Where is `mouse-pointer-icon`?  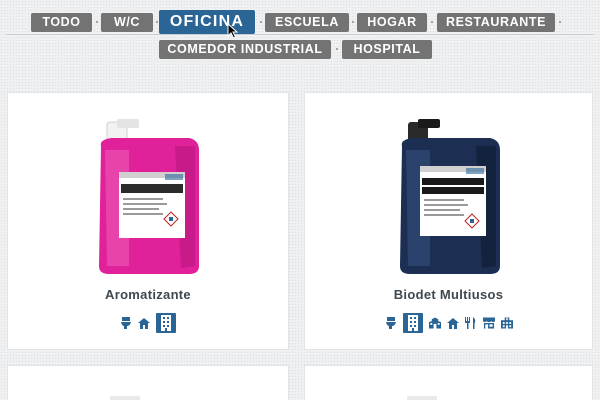 mouse-pointer-icon is located at coordinates (233, 31).